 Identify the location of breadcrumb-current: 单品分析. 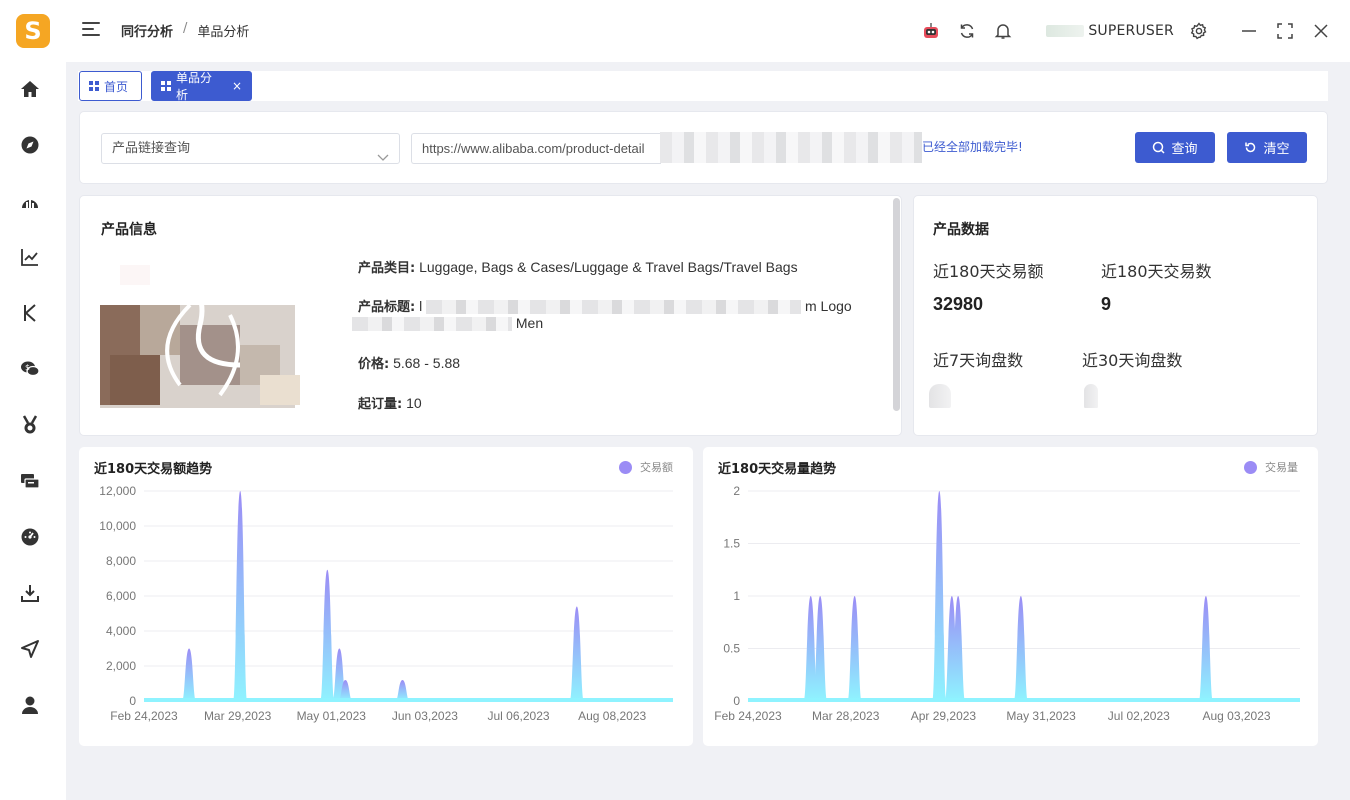
(223, 32).